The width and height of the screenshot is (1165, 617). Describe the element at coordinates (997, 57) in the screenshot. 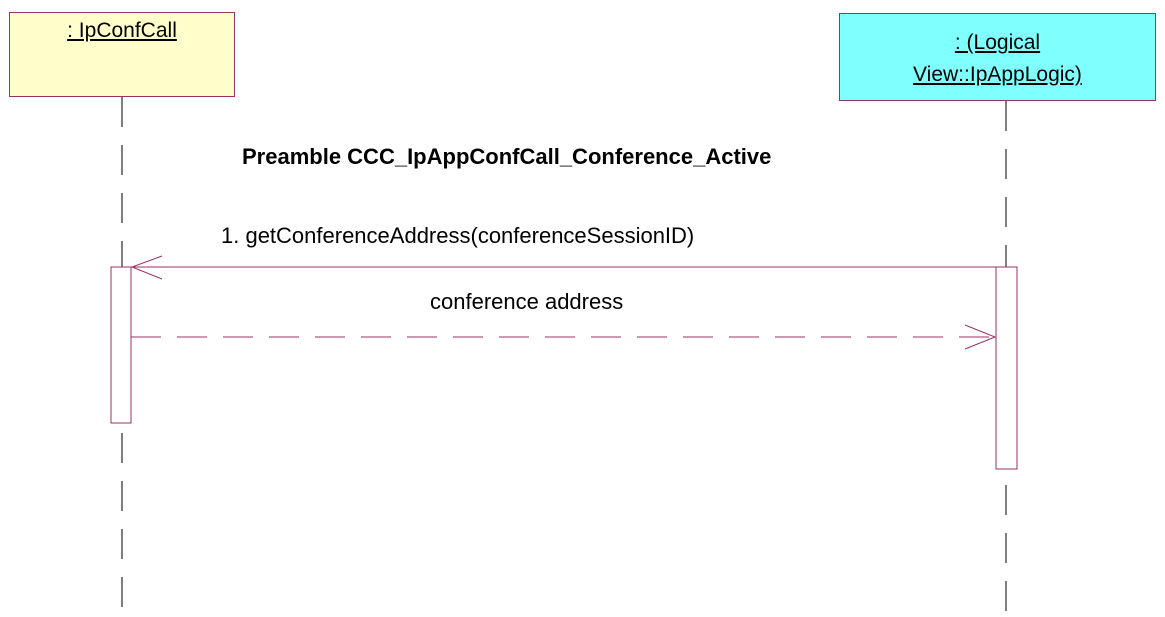

I see `object-box-ipapplogic: : (Logical View::IpAppLogic)` at that location.